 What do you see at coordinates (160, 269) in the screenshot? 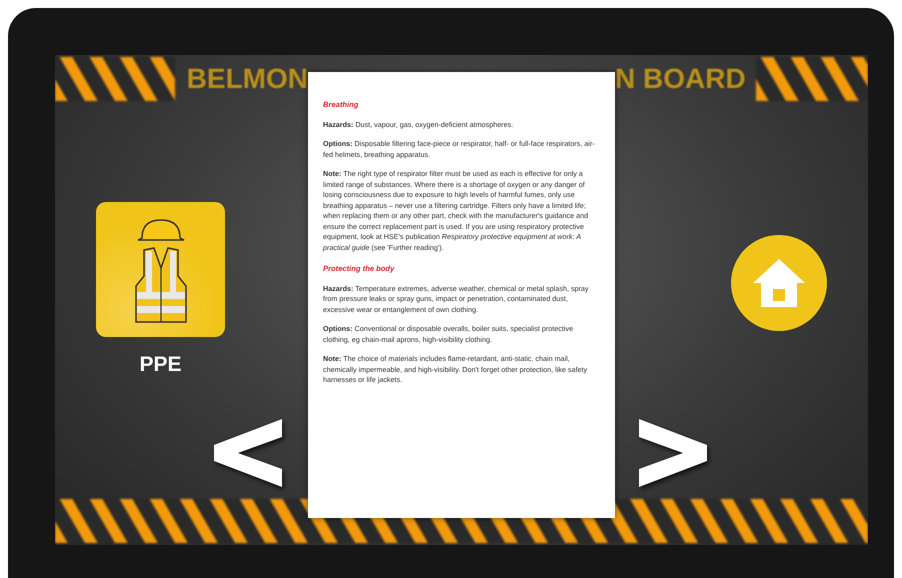
I see `ppe-tile` at bounding box center [160, 269].